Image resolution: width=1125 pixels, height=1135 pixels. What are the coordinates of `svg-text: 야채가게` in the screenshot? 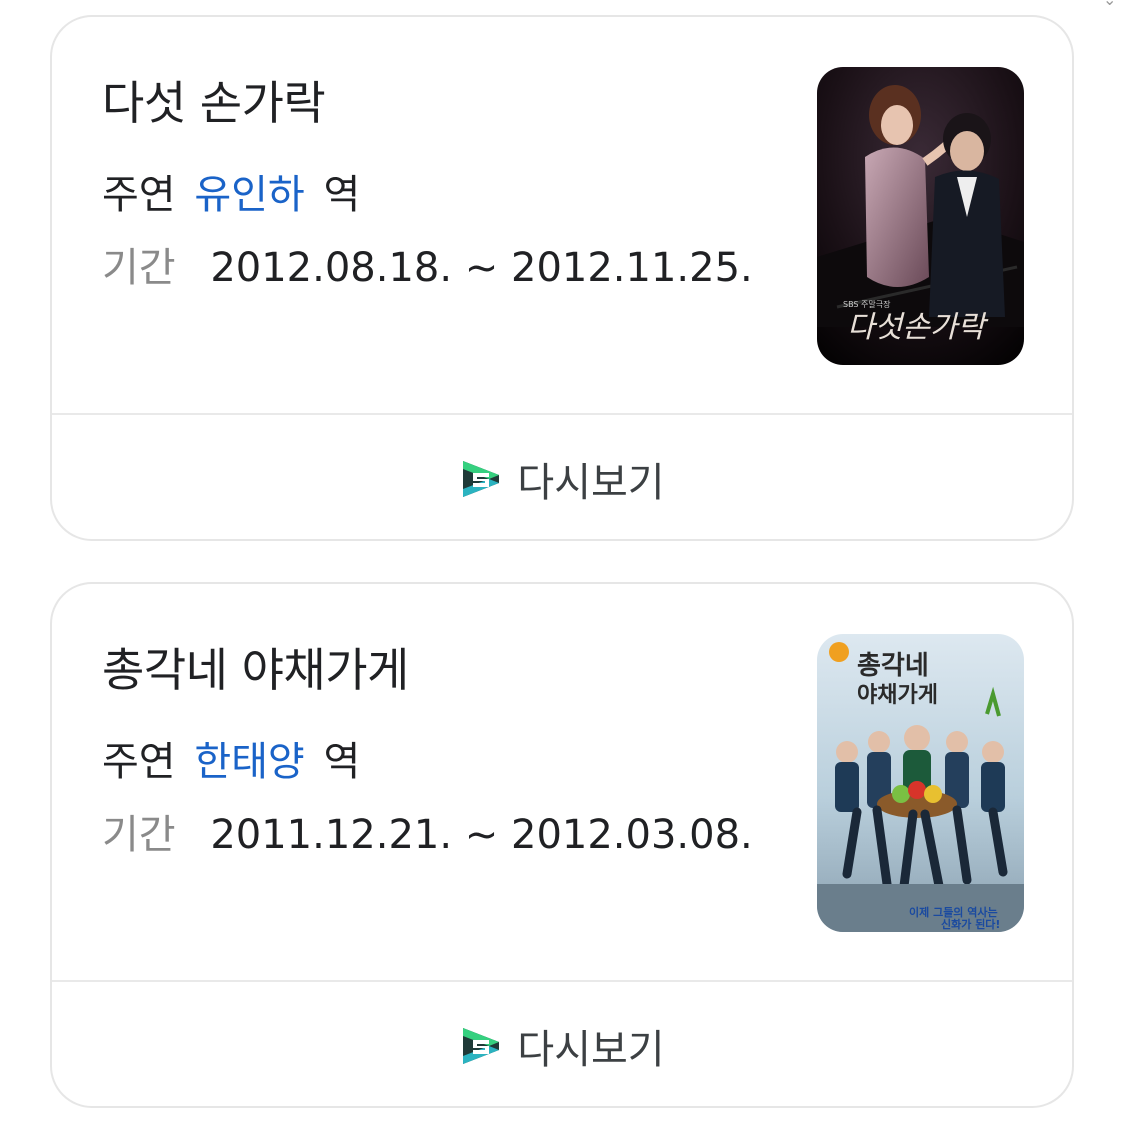 It's located at (897, 695).